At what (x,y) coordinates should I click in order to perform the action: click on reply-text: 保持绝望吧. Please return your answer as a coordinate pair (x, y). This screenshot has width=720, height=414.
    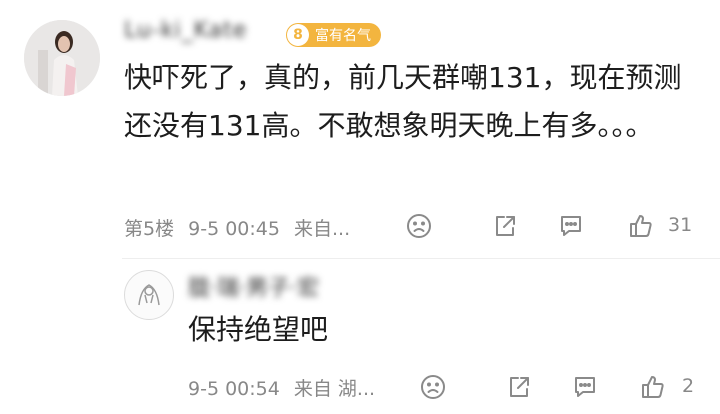
    Looking at the image, I should click on (258, 329).